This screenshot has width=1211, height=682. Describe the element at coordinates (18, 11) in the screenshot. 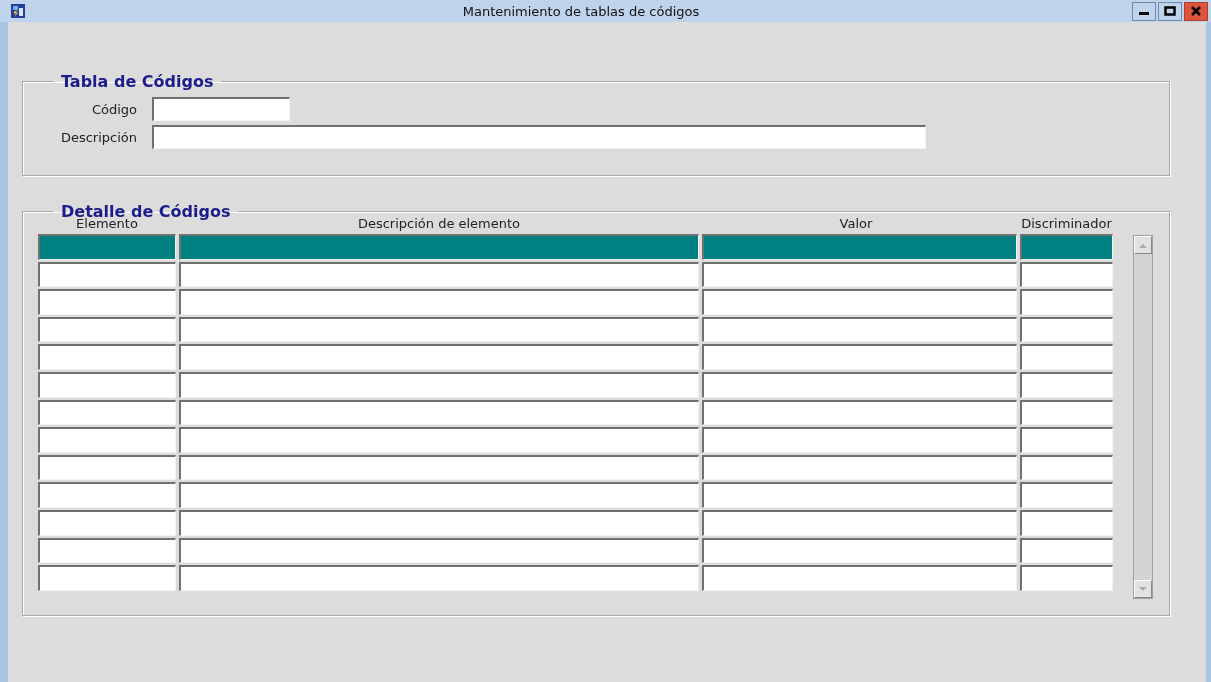

I see `application-icon` at that location.